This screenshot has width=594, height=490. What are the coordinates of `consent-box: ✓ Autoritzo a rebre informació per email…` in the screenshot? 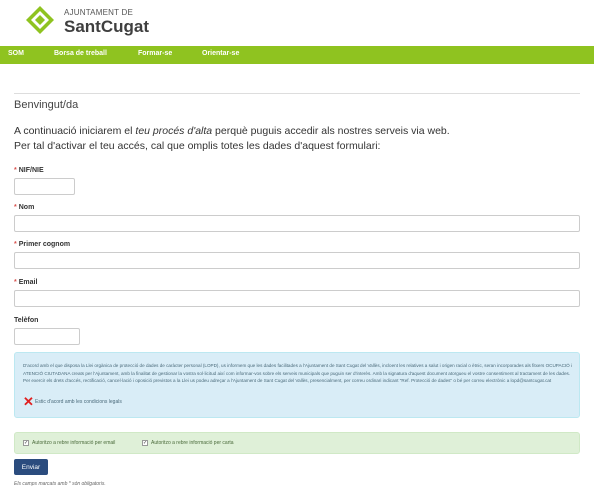 It's located at (297, 443).